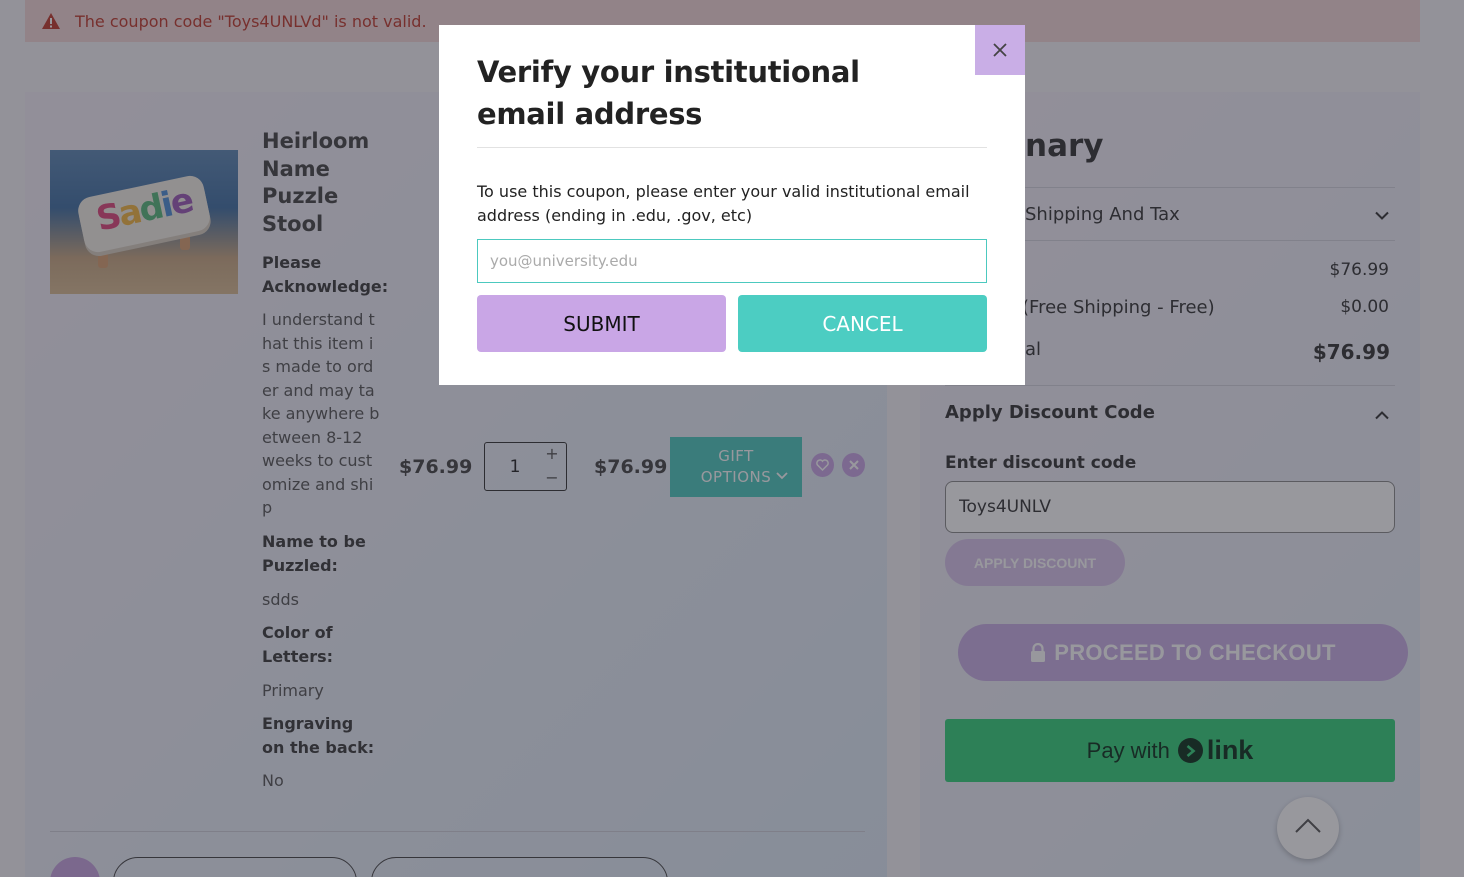 The image size is (1464, 877). I want to click on modal-title: Verify your institutional email address, so click(668, 93).